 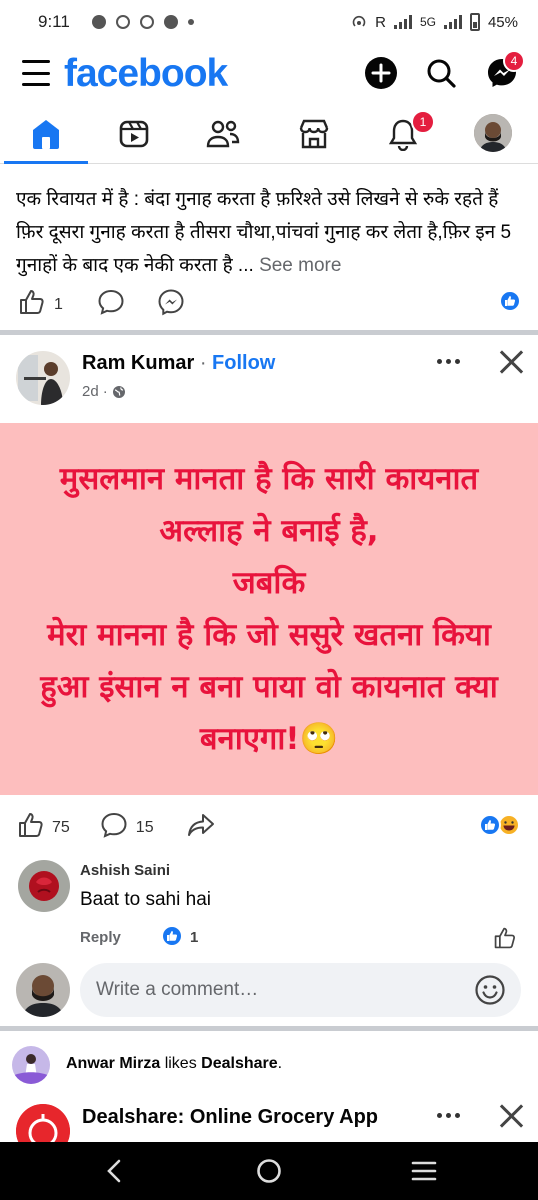 I want to click on messenger-button: 4, so click(x=505, y=70).